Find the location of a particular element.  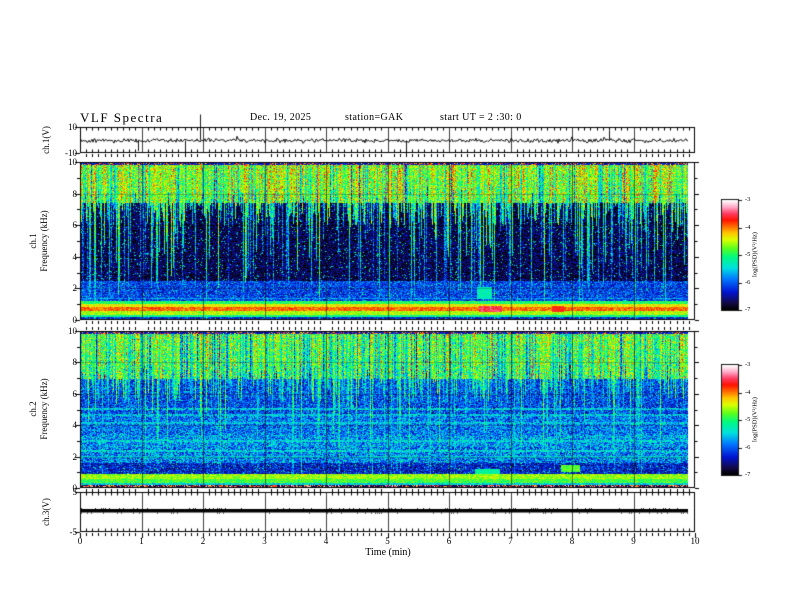

spec1-freq-tick-label: 2 is located at coordinates (75, 288).